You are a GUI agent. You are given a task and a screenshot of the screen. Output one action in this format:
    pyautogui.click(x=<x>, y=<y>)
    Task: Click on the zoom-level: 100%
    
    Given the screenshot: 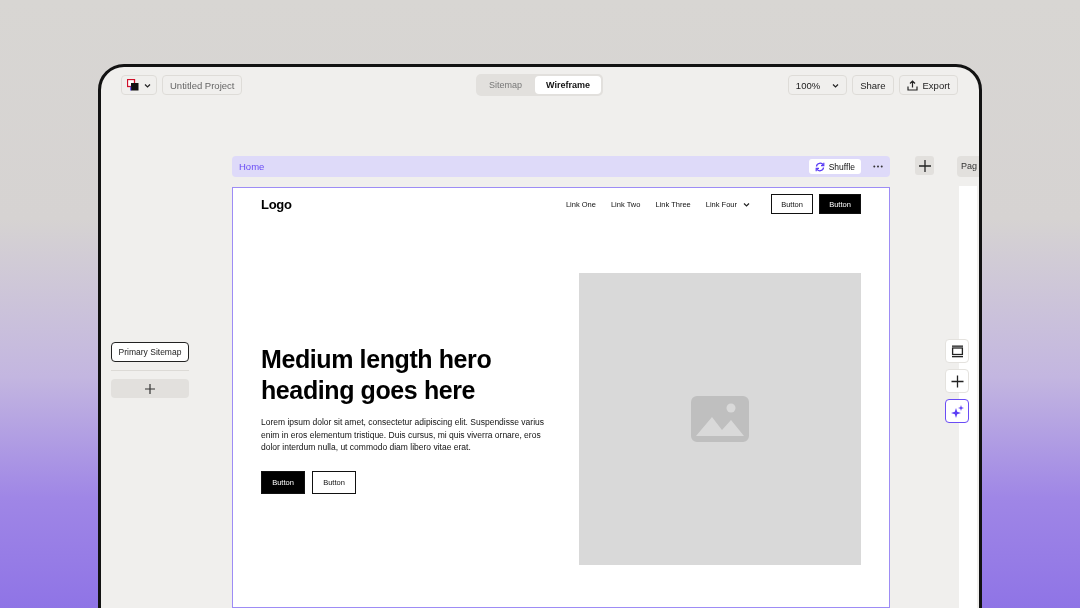 What is the action you would take?
    pyautogui.click(x=808, y=85)
    